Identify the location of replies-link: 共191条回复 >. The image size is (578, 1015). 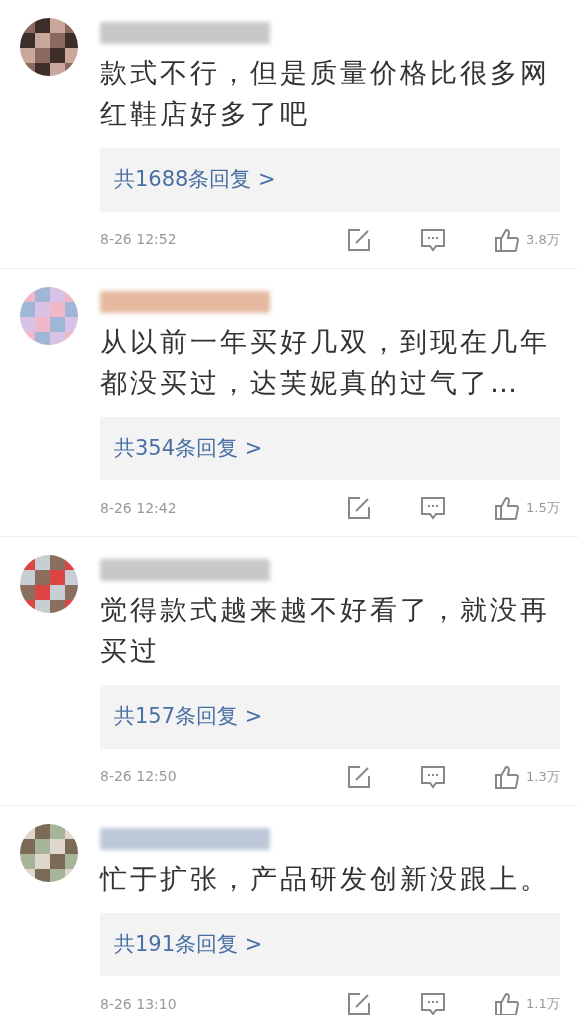
(330, 944).